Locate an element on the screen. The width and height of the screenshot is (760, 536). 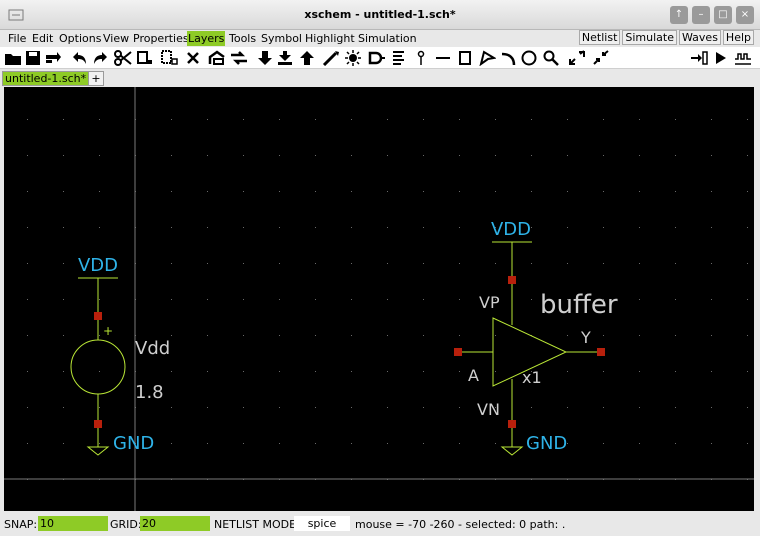
menu-symbol: Symbol is located at coordinates (281, 38).